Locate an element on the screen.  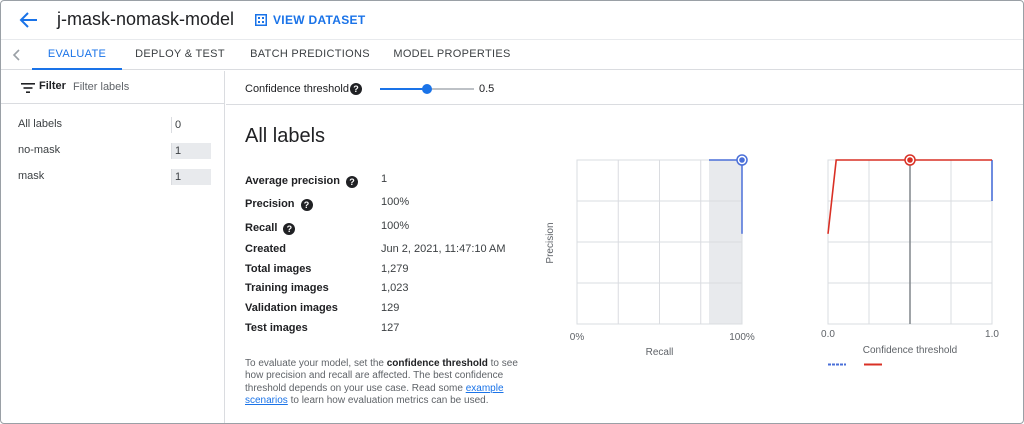
tab-batch-predictions: BATCH PREDICTIONS is located at coordinates (310, 55).